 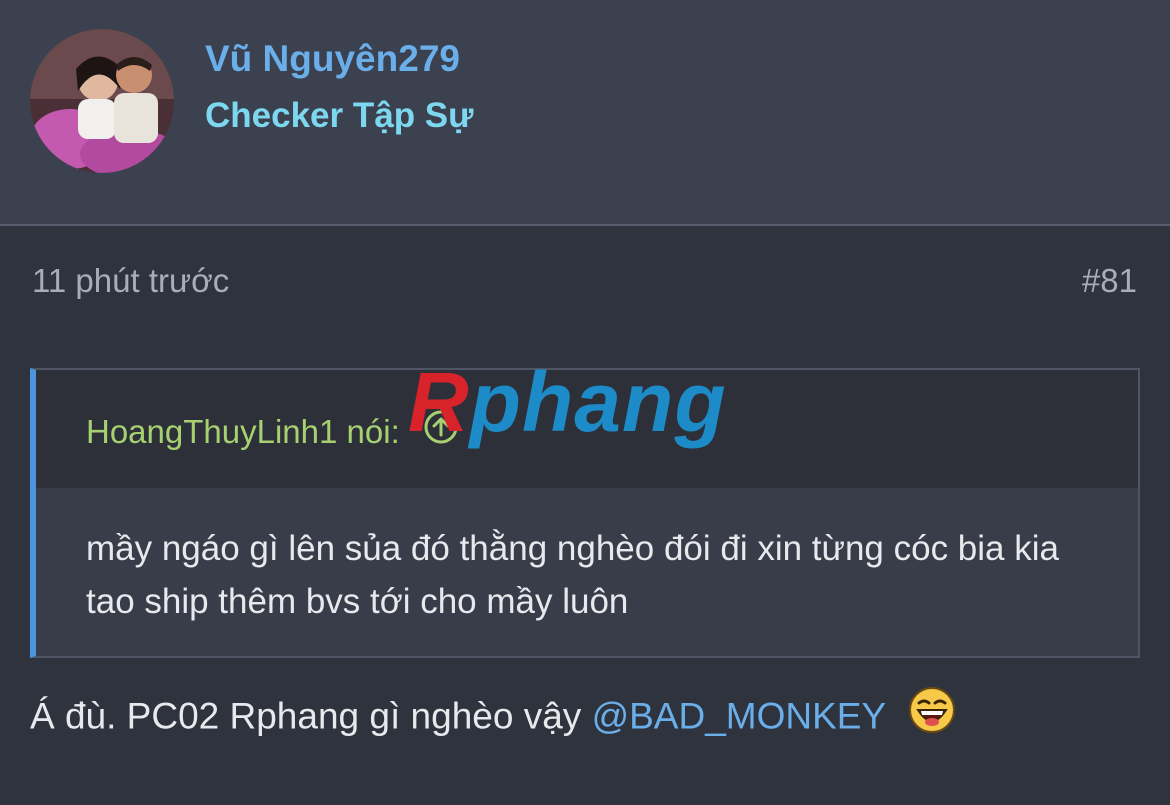 What do you see at coordinates (739, 715) in the screenshot?
I see `user-mention: @BAD_MONKEY` at bounding box center [739, 715].